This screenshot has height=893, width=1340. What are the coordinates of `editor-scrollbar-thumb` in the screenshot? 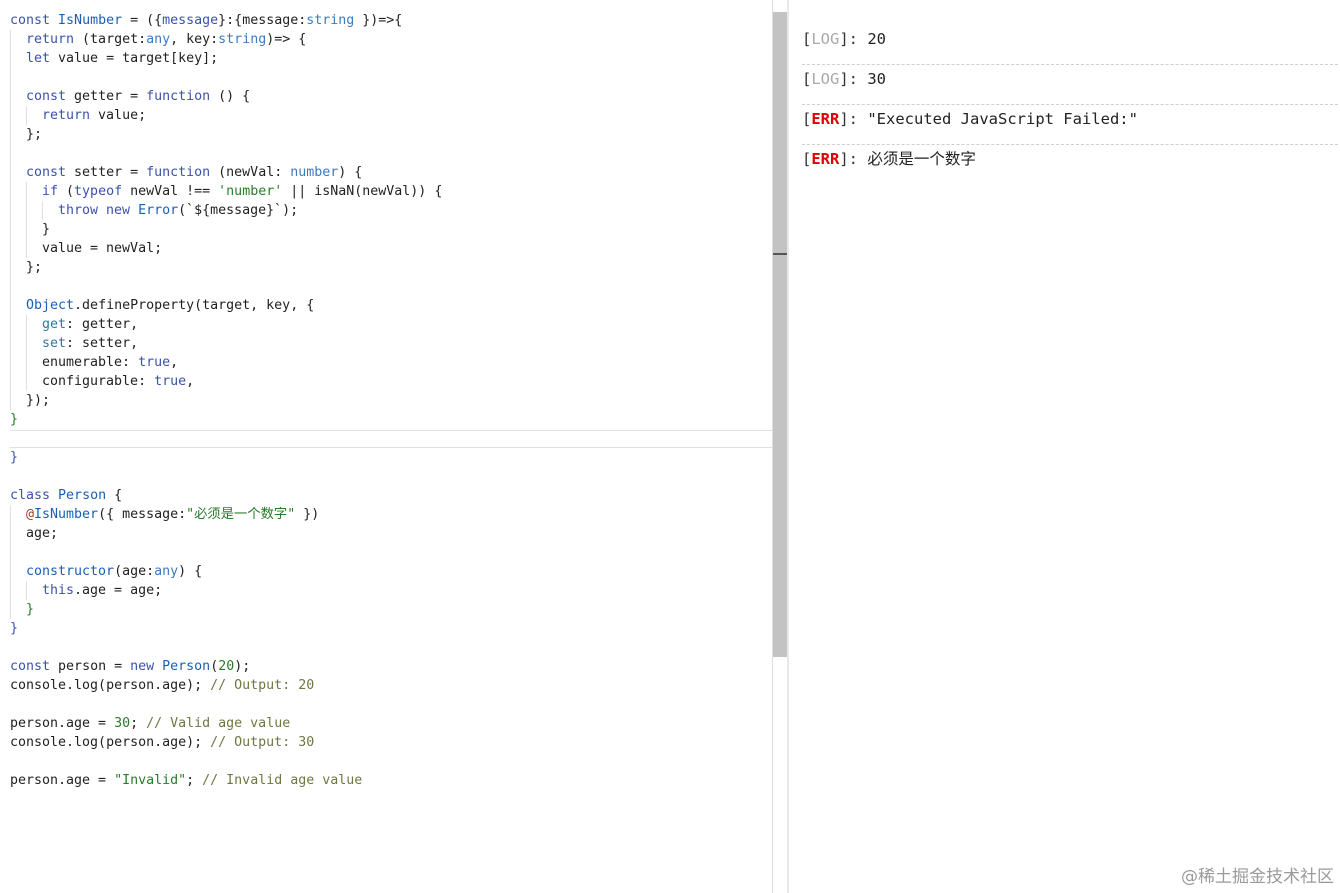 It's located at (780, 334).